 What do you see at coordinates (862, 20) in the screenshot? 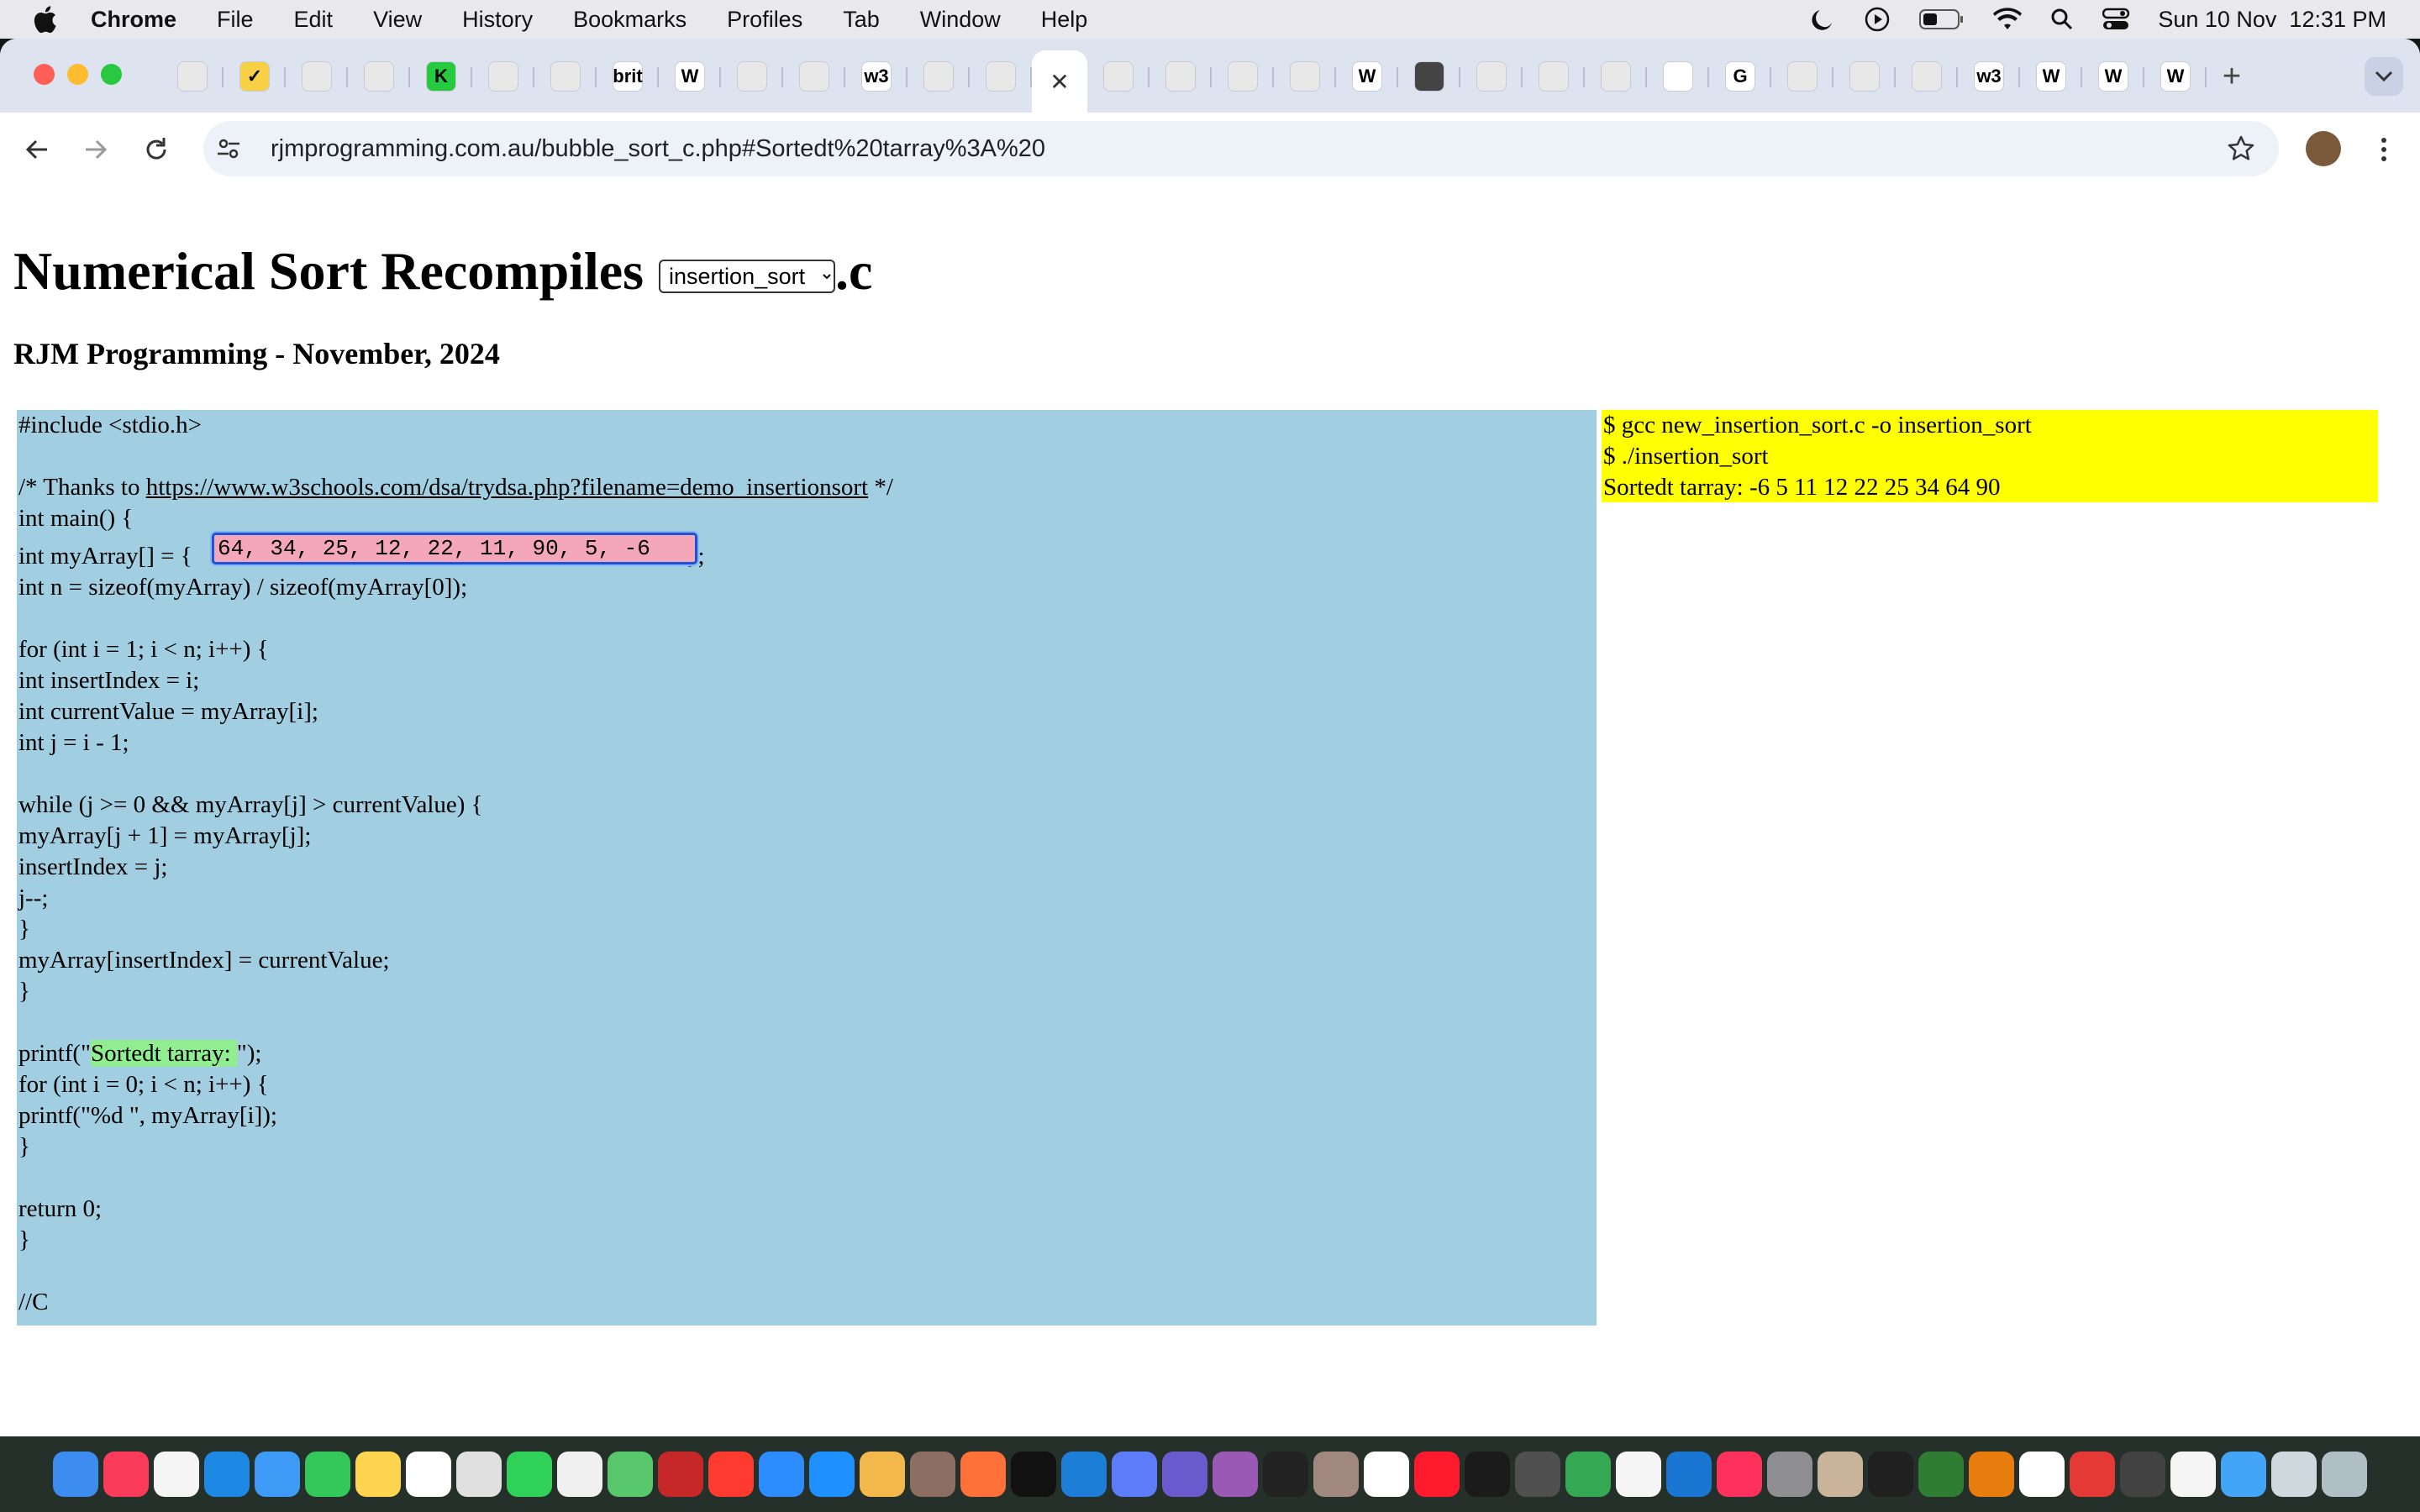
I see `menu-tab: Tab` at bounding box center [862, 20].